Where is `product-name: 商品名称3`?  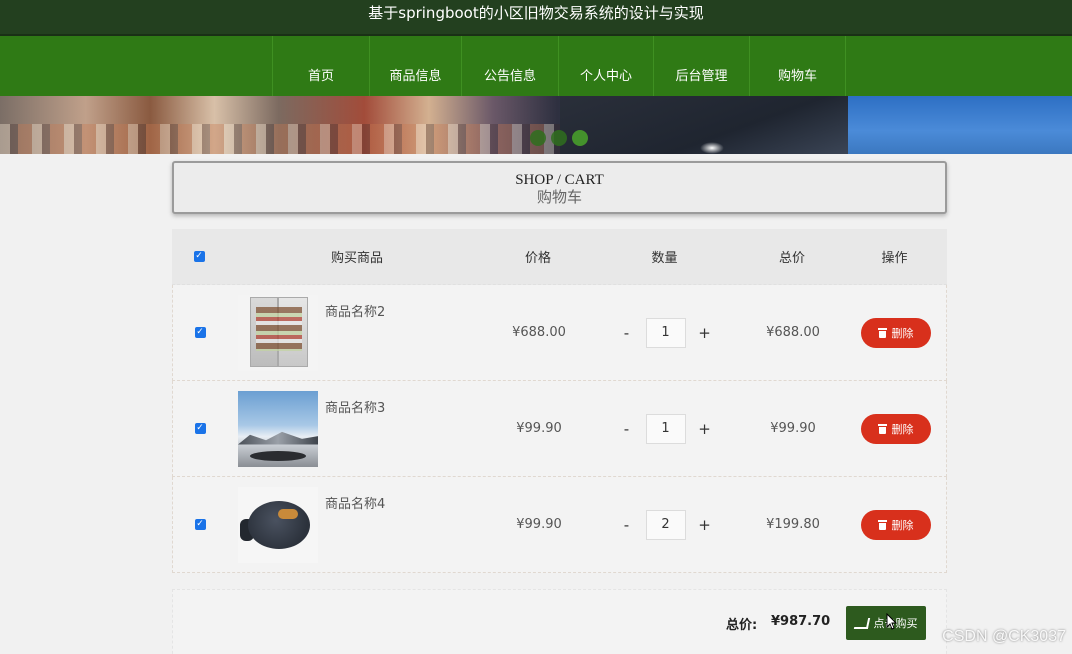
product-name: 商品名称3 is located at coordinates (400, 428).